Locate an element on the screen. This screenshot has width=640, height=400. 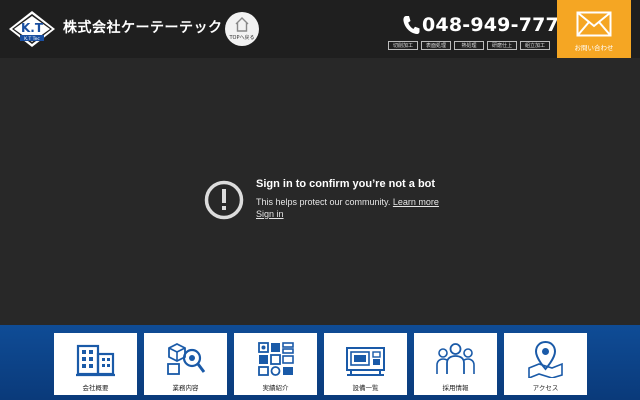
sign-in-link: Sign in is located at coordinates (270, 214).